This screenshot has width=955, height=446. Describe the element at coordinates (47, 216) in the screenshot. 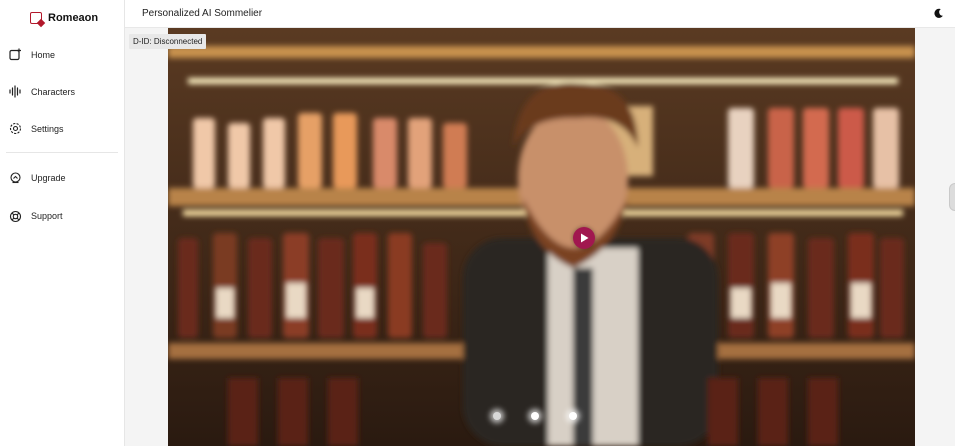

I see `sidebar-item-label: Support` at that location.